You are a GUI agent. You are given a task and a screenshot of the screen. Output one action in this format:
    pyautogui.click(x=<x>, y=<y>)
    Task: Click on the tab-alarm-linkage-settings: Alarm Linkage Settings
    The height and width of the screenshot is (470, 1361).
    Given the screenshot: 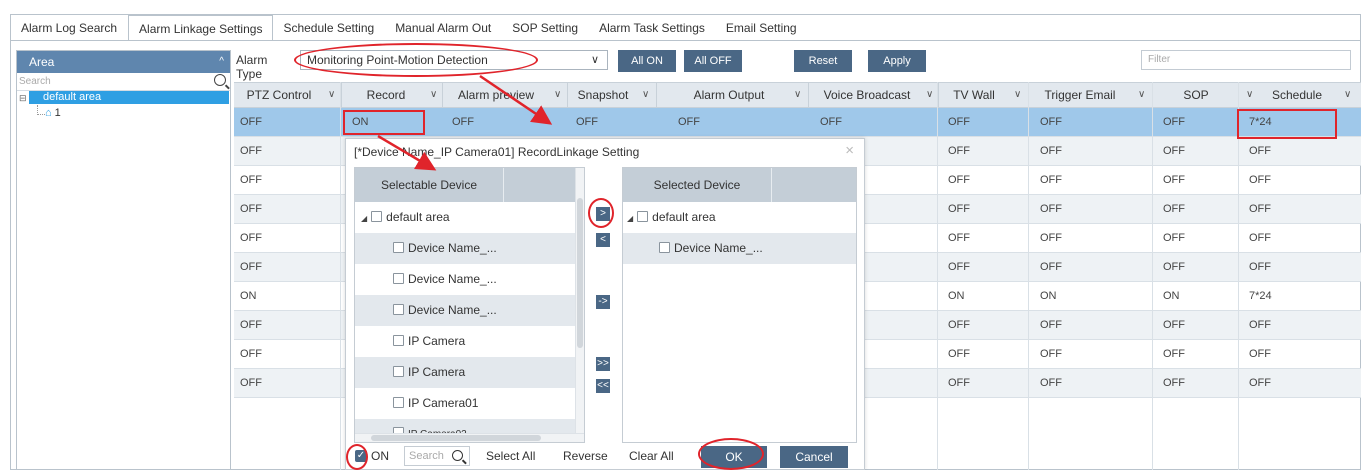 What is the action you would take?
    pyautogui.click(x=201, y=28)
    